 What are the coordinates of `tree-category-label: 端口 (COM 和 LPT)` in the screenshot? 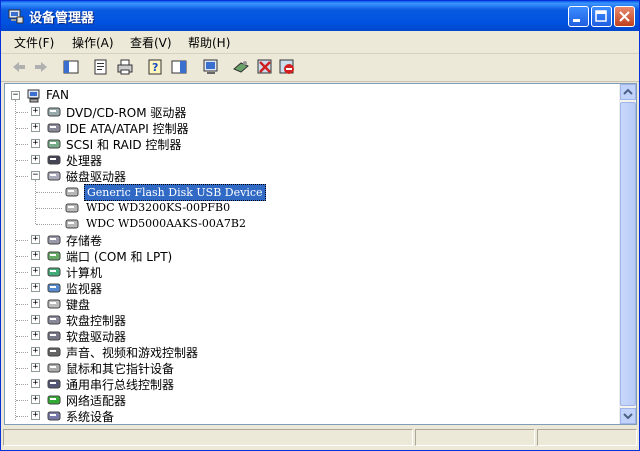 It's located at (119, 257).